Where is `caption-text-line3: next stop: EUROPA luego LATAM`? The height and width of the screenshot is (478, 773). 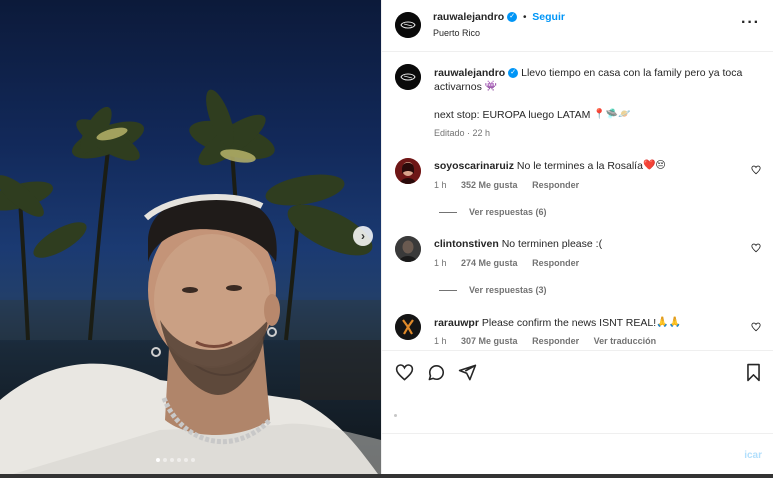
caption-text-line3: next stop: EUROPA luego LATAM is located at coordinates (512, 115).